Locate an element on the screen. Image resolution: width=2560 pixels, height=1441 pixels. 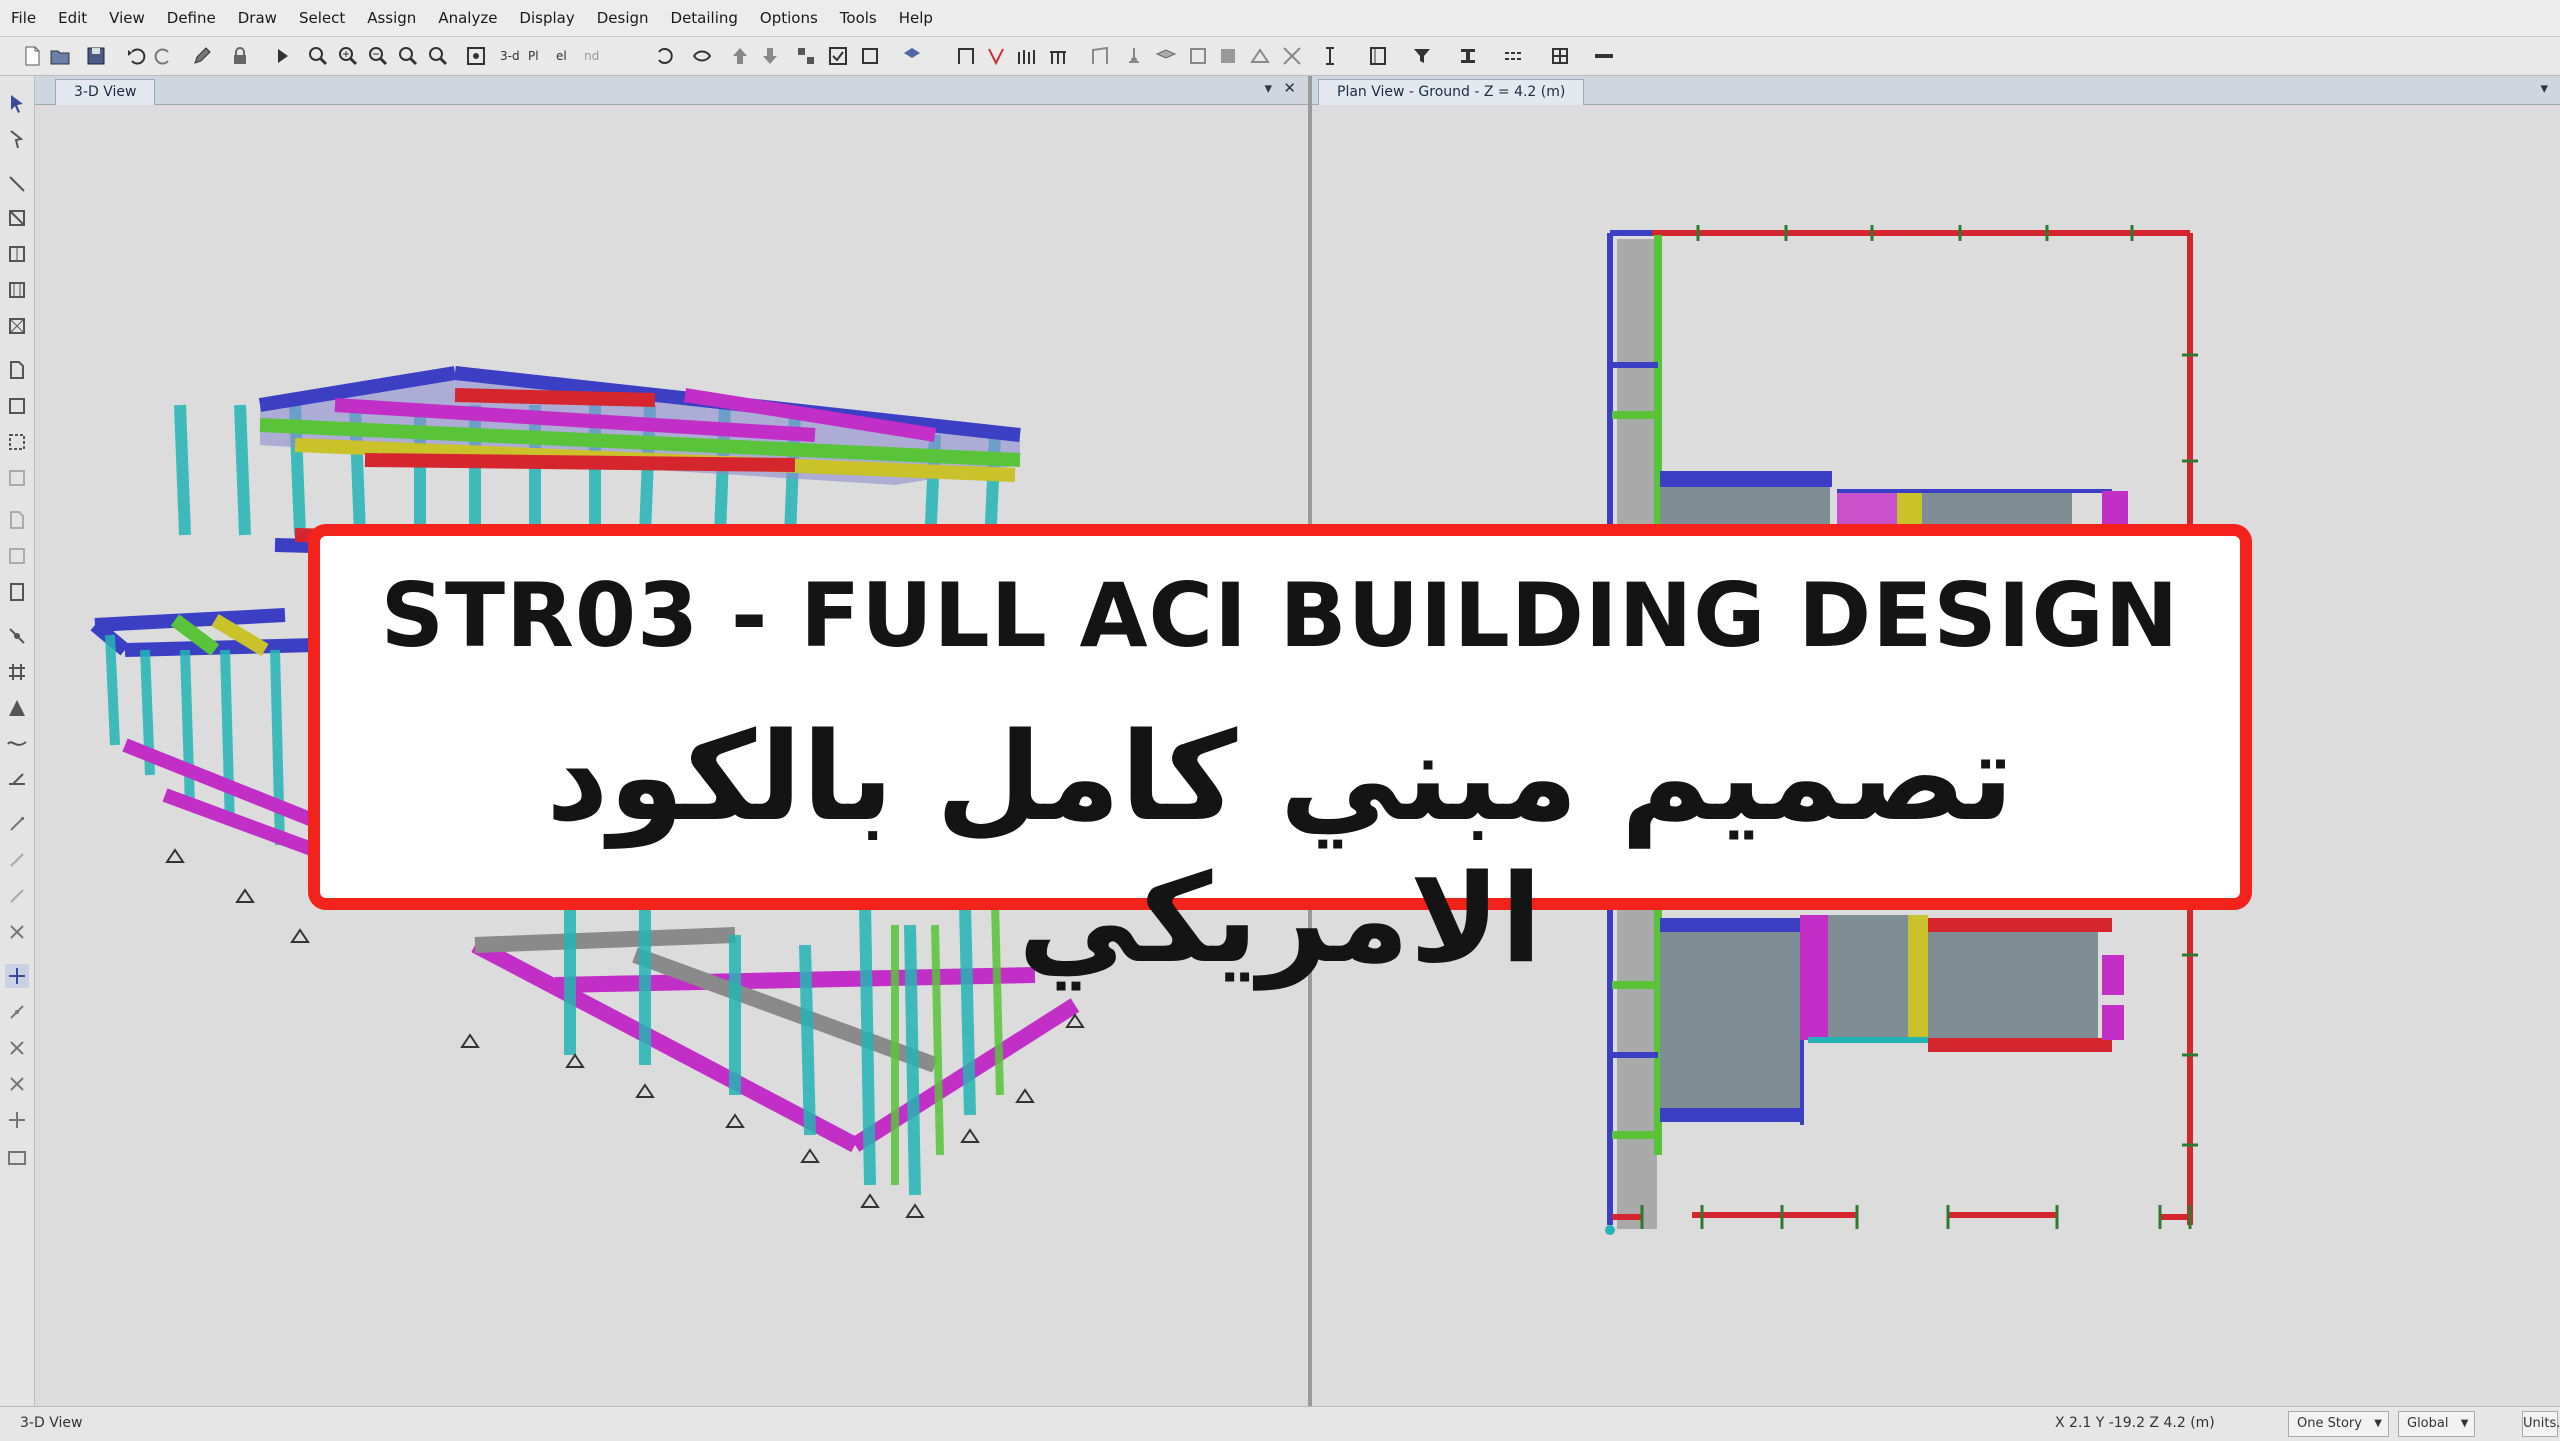
zoom-out-icon is located at coordinates (378, 56).